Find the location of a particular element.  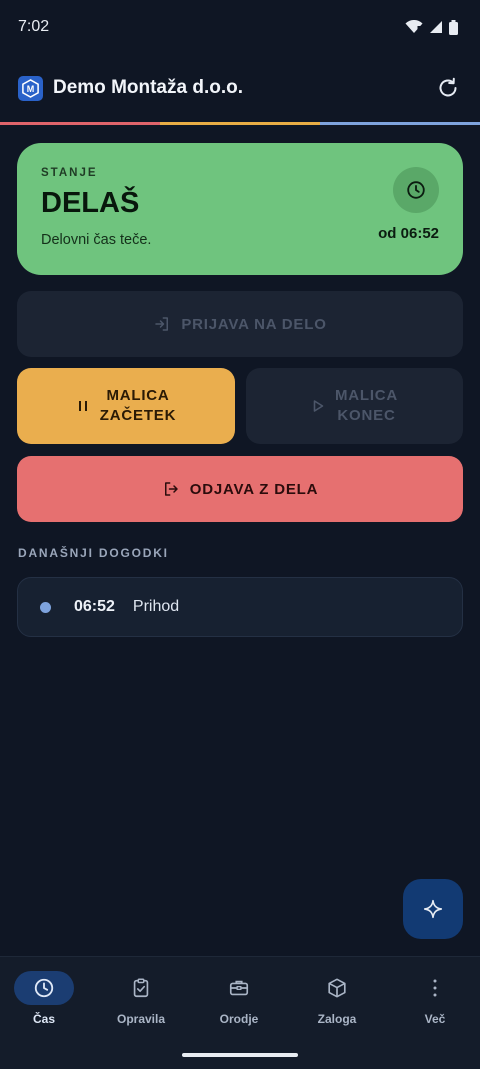

box-icon is located at coordinates (337, 988).